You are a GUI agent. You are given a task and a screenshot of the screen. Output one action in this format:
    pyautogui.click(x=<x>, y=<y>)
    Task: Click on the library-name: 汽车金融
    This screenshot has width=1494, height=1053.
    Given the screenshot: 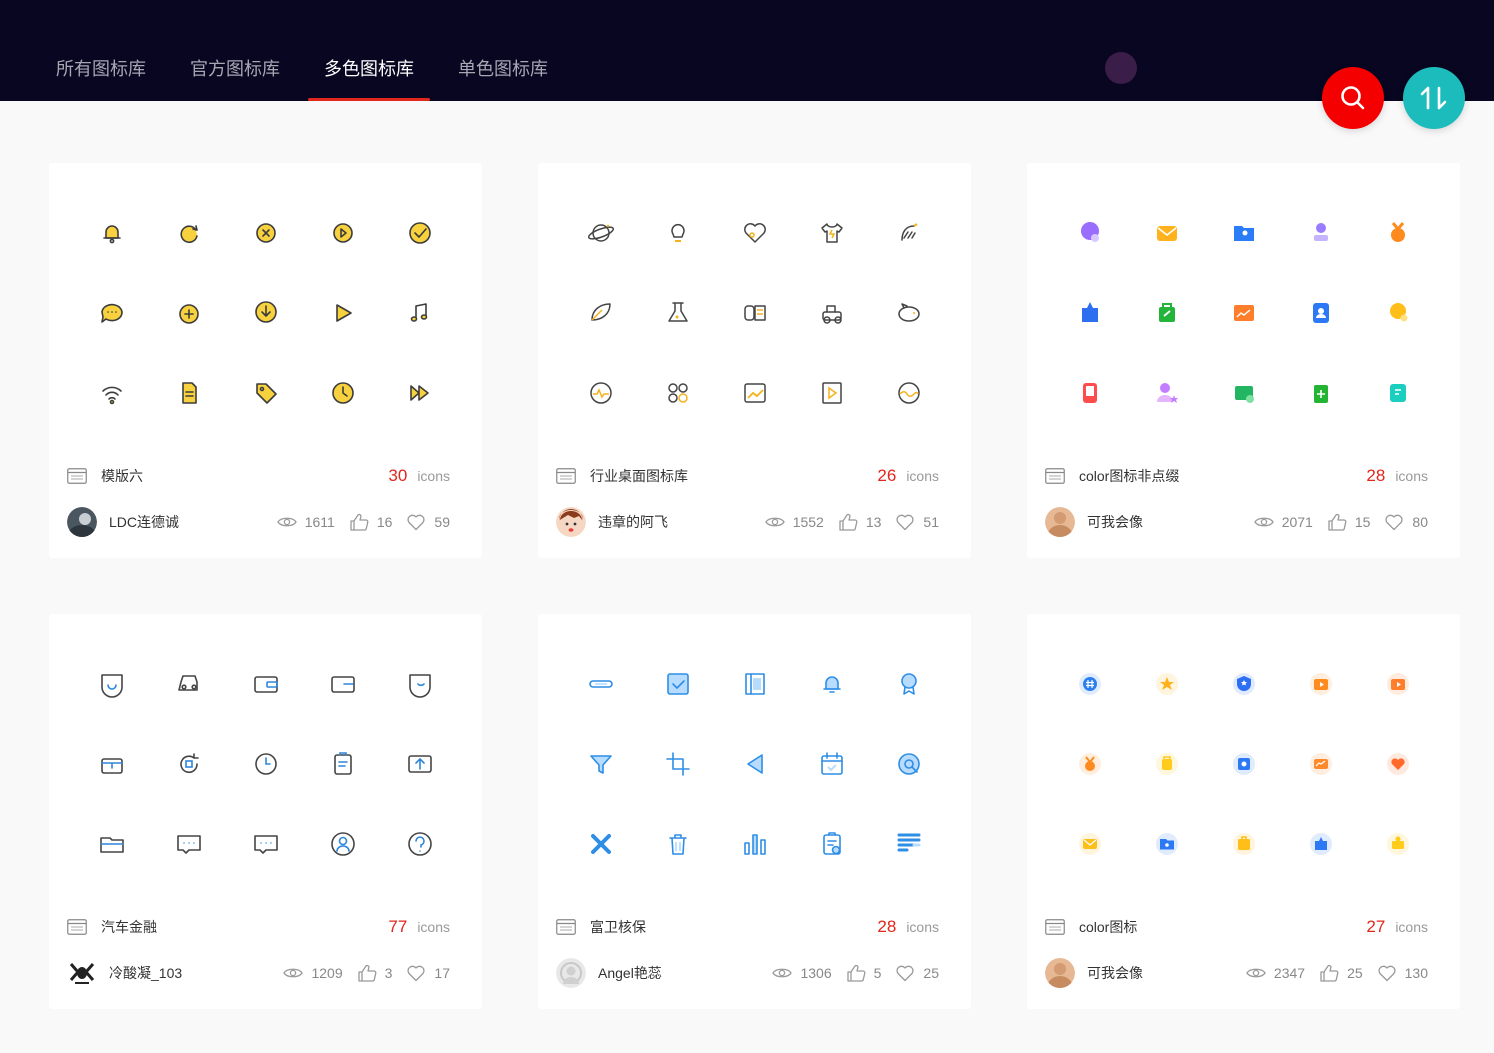 What is the action you would take?
    pyautogui.click(x=244, y=927)
    